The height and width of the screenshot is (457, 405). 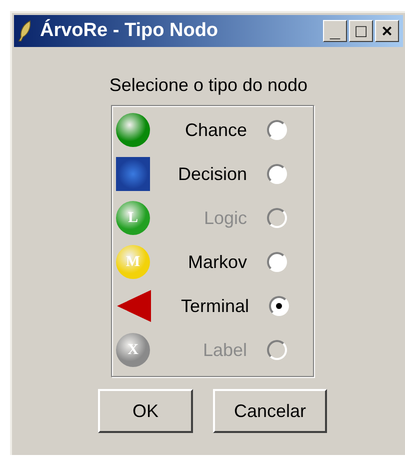 I want to click on window-title: ÁrvoRe - Tipo Nodo, so click(x=129, y=30).